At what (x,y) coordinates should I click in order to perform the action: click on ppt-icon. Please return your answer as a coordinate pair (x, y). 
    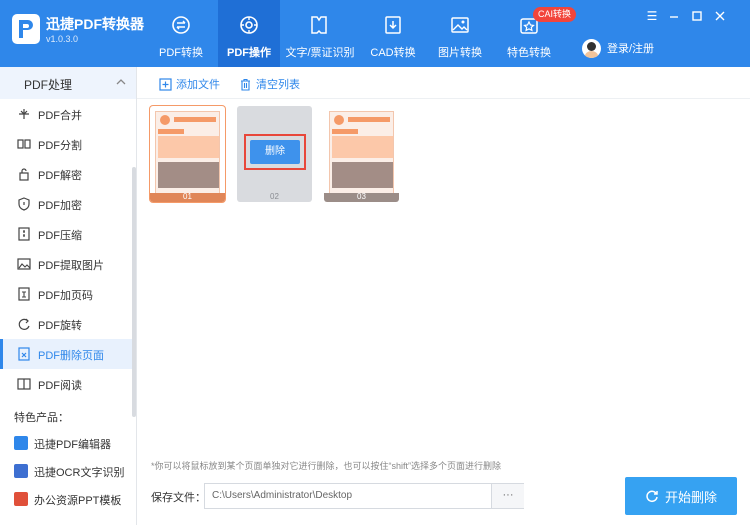
    Looking at the image, I should click on (21, 499).